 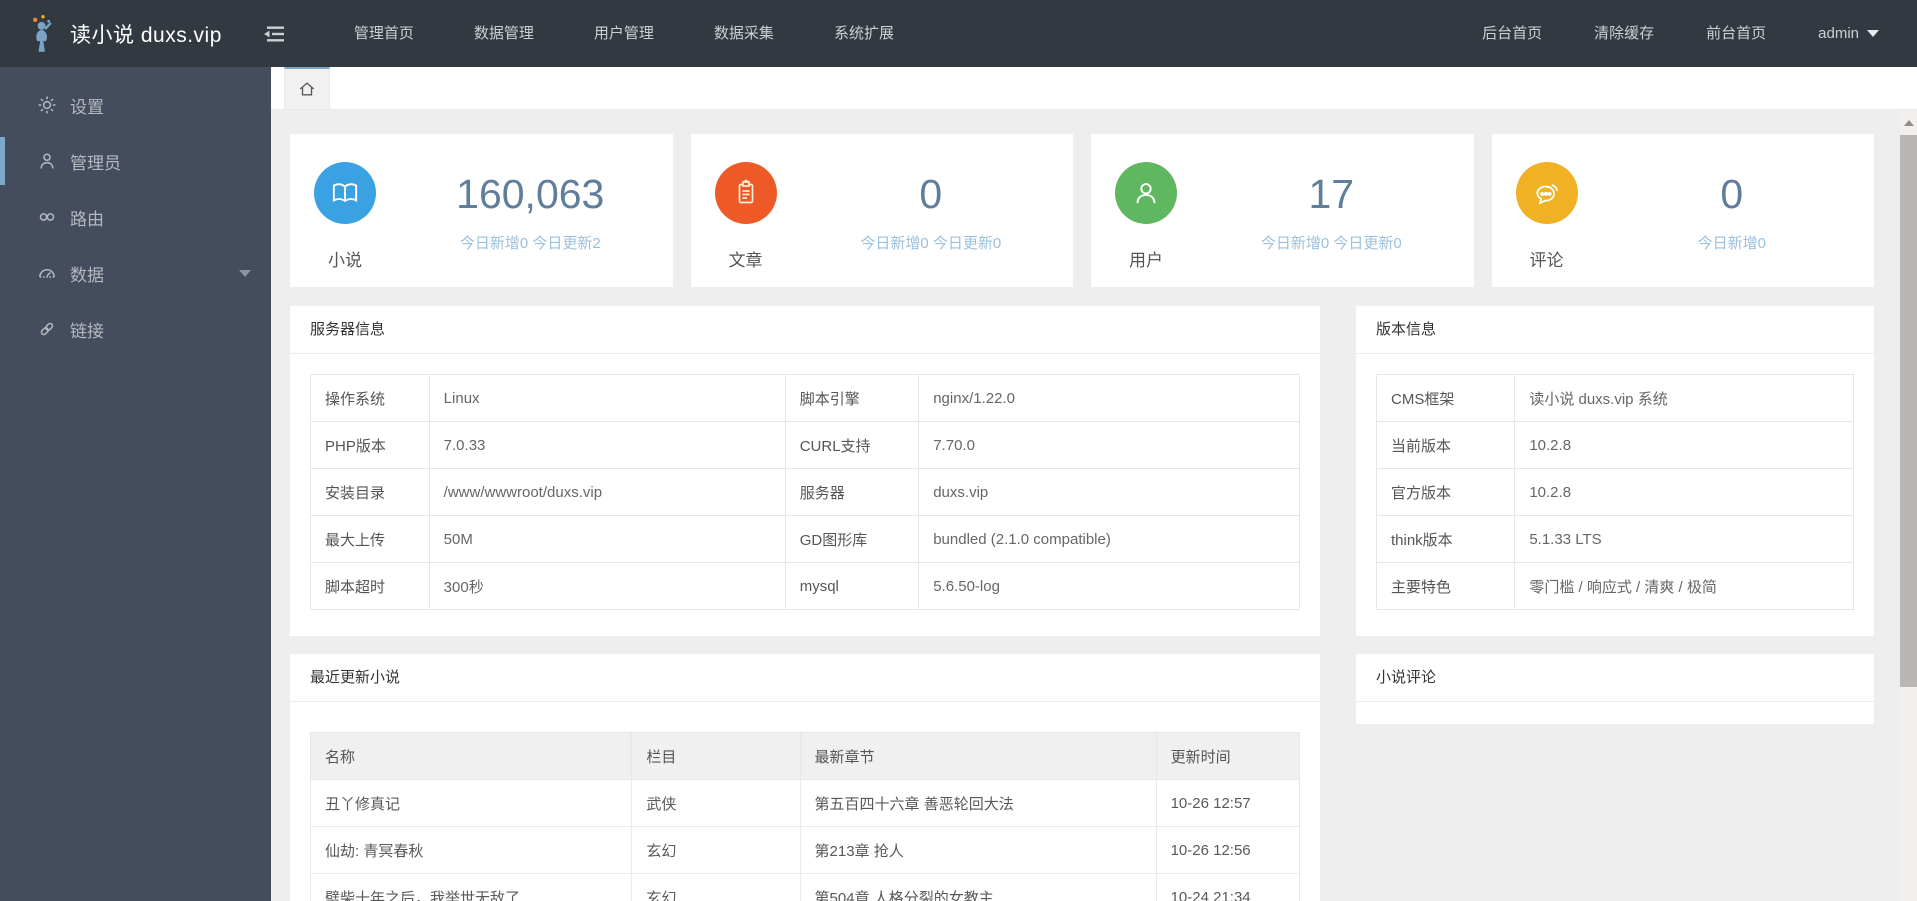 I want to click on sidebar-item-settings: 设置, so click(x=135, y=105).